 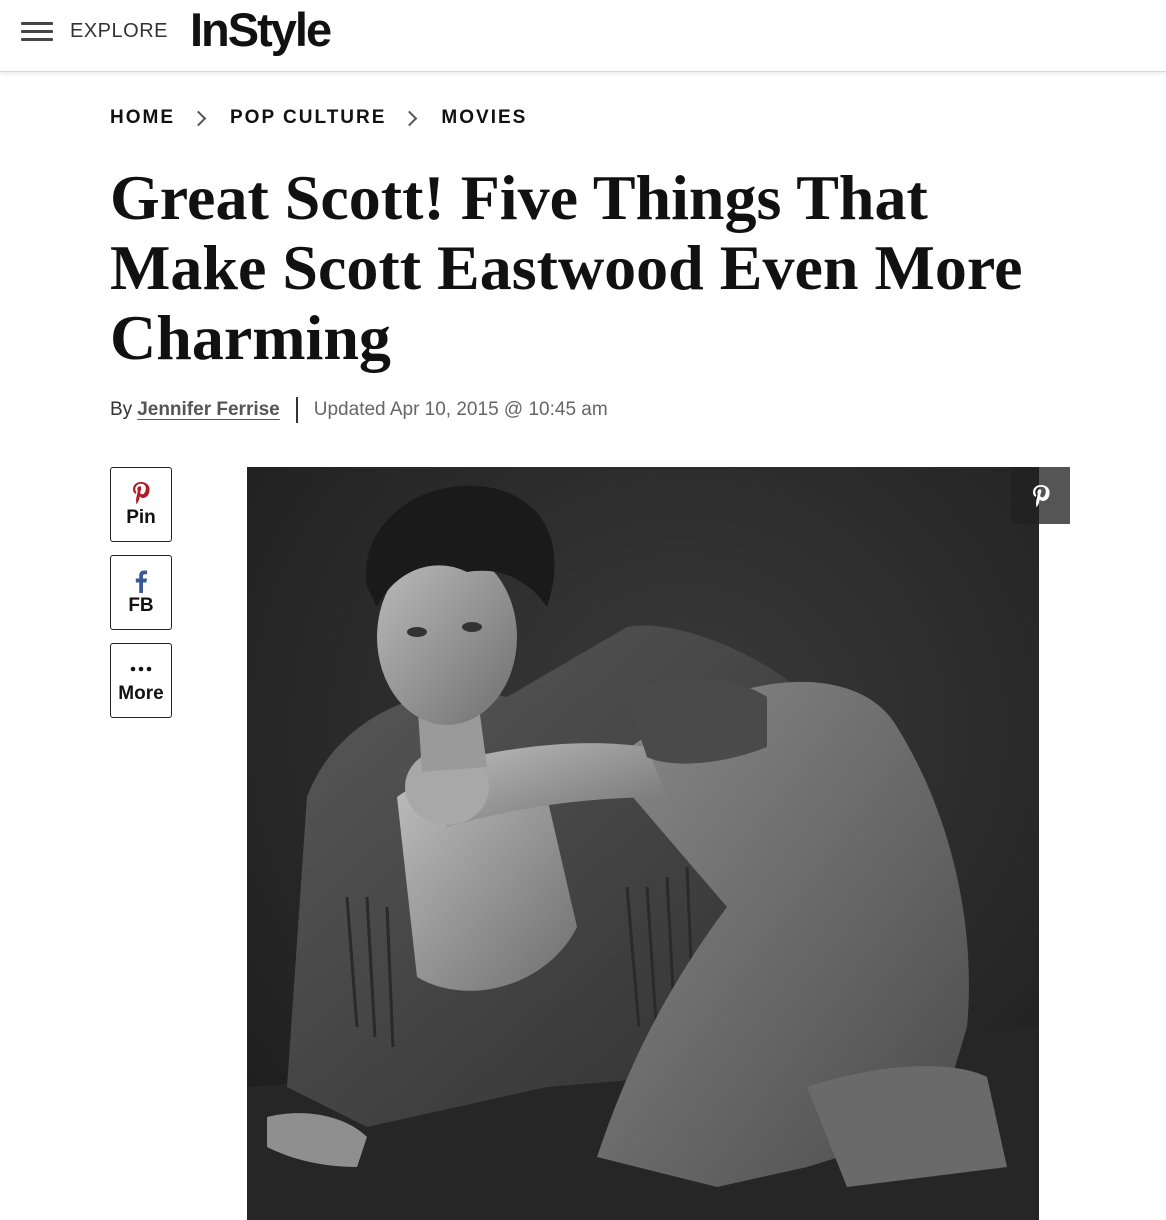 What do you see at coordinates (261, 29) in the screenshot?
I see `instyle-logo: InStyle` at bounding box center [261, 29].